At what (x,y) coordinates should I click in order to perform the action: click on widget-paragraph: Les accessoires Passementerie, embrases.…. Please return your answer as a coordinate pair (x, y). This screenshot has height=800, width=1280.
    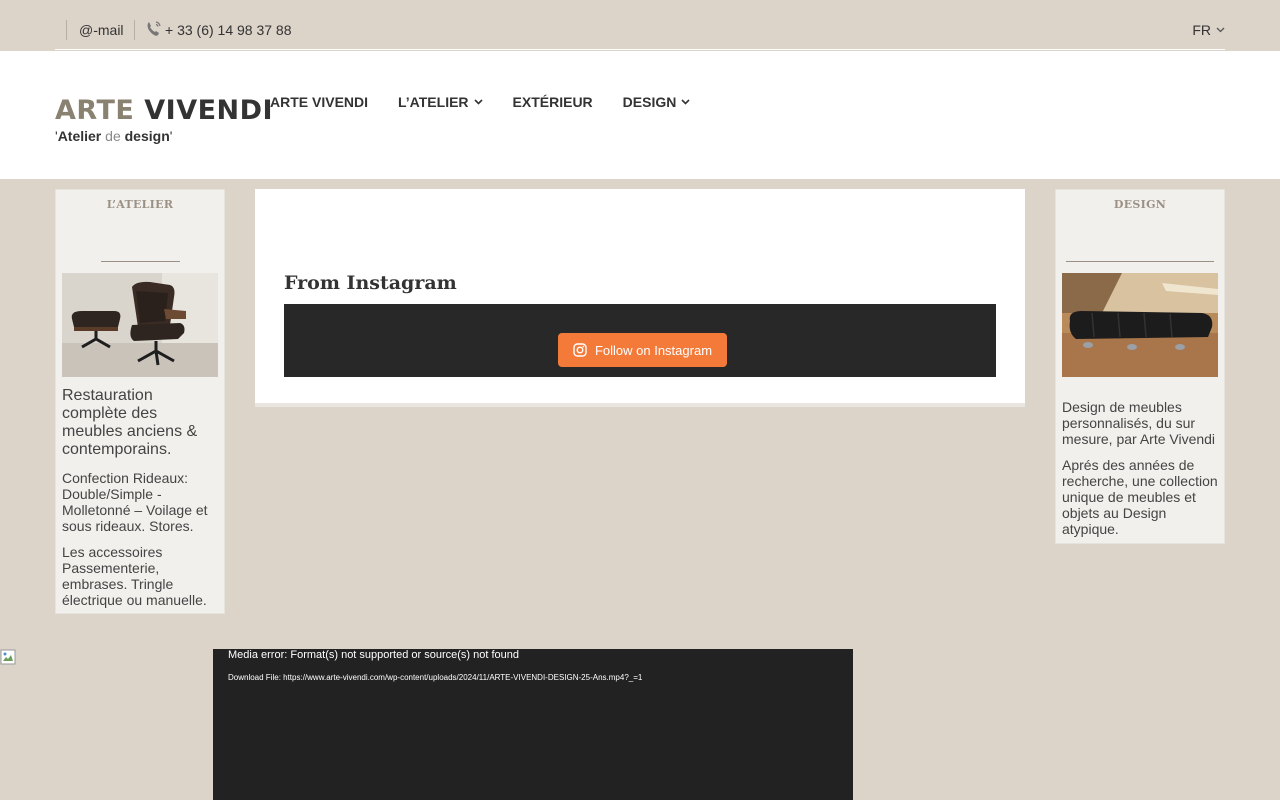
    Looking at the image, I should click on (134, 576).